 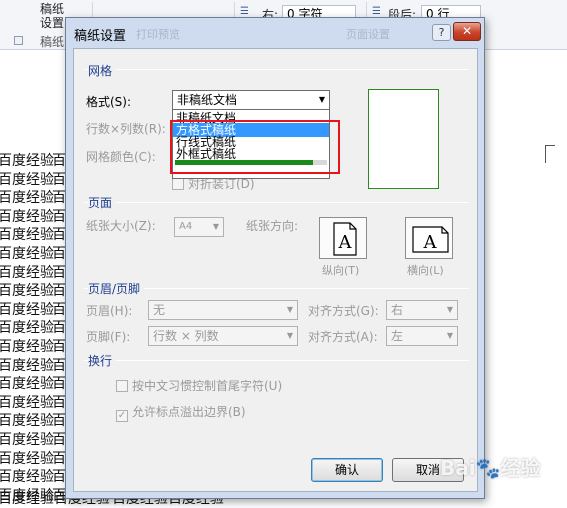 What do you see at coordinates (368, 34) in the screenshot?
I see `background-title-ghost: 页面设置` at bounding box center [368, 34].